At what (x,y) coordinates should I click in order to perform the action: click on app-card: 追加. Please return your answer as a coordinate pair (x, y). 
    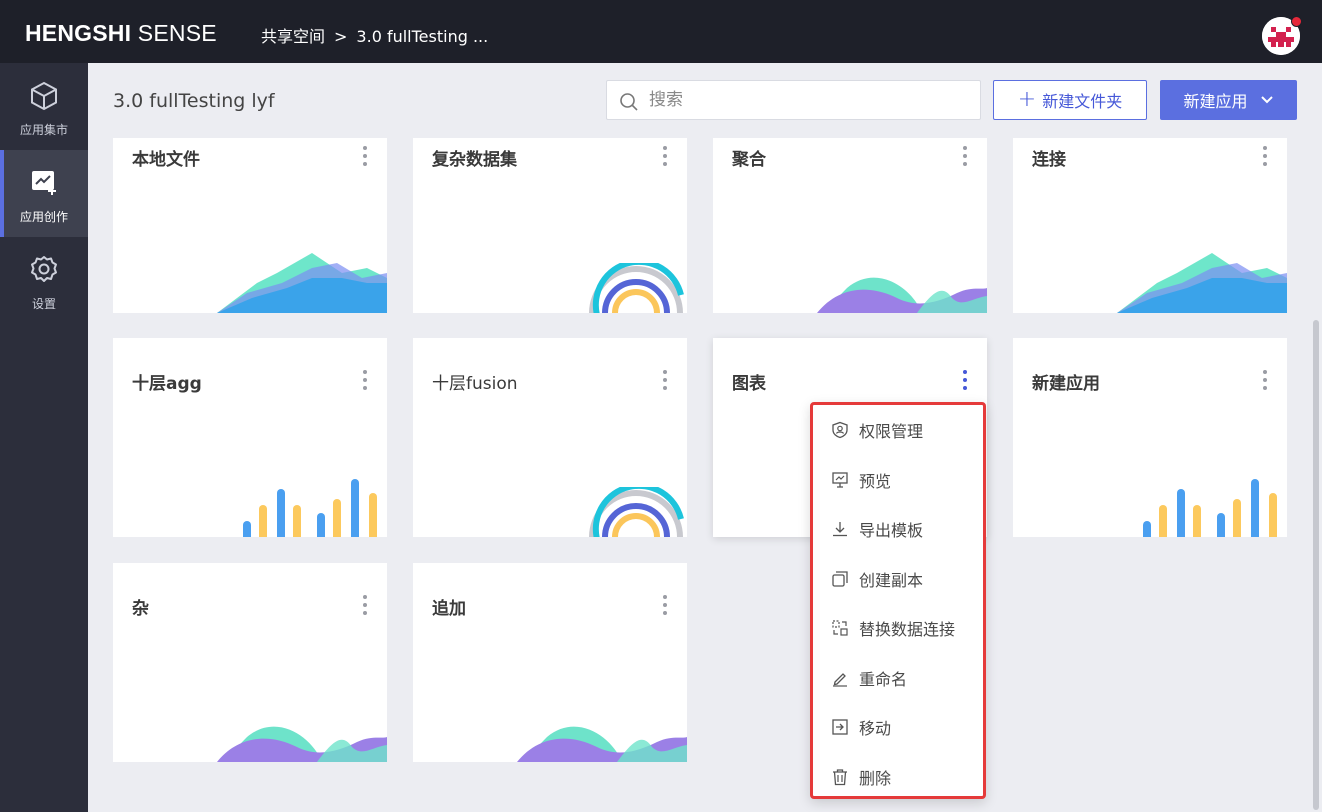
    Looking at the image, I should click on (550, 662).